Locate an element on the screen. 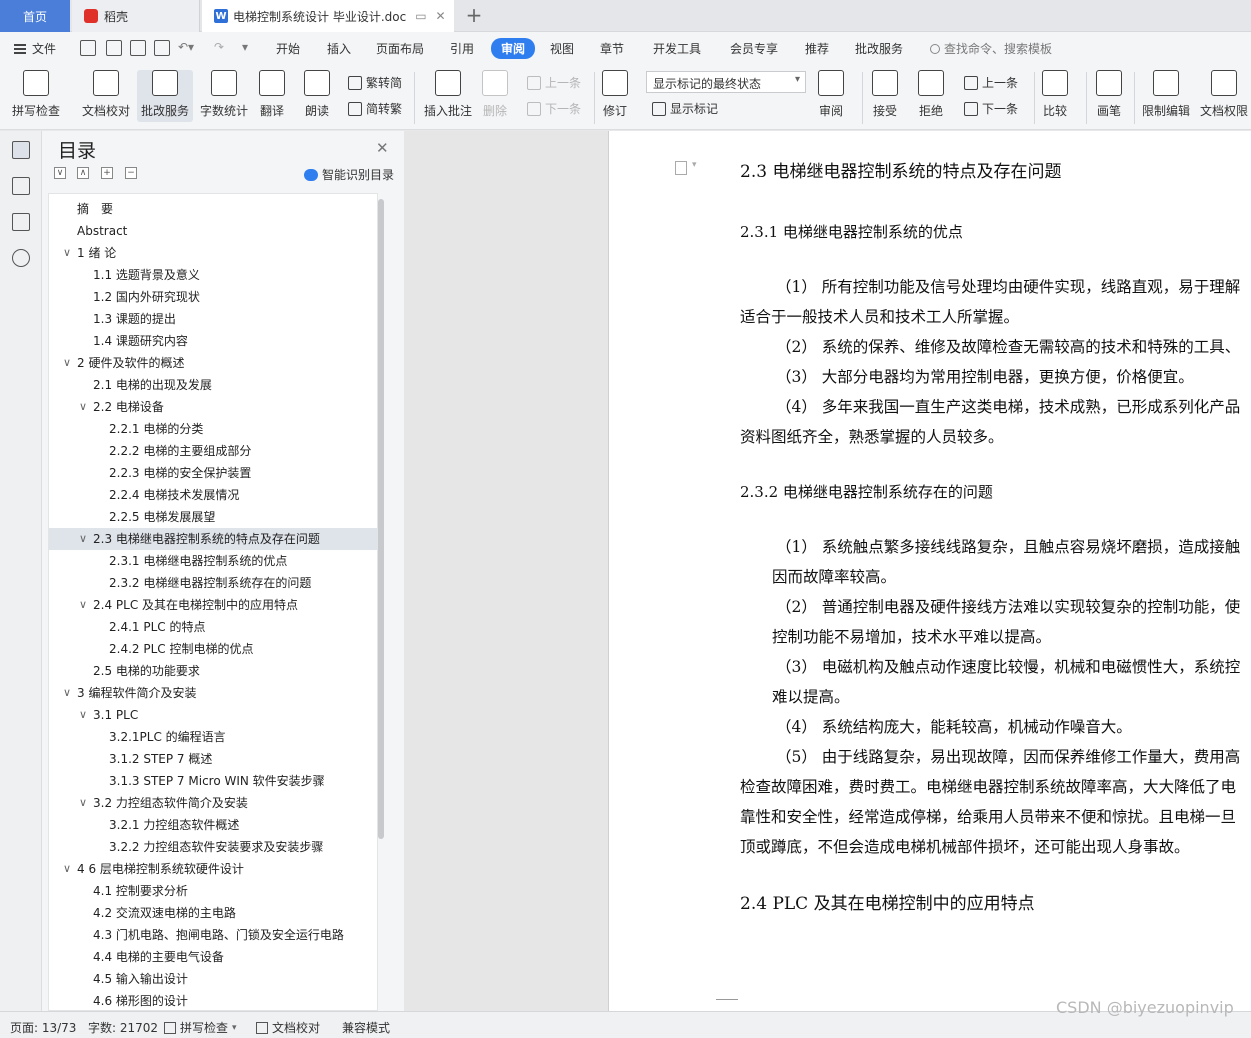  command-search: 查找命令、搜索模板 is located at coordinates (991, 48).